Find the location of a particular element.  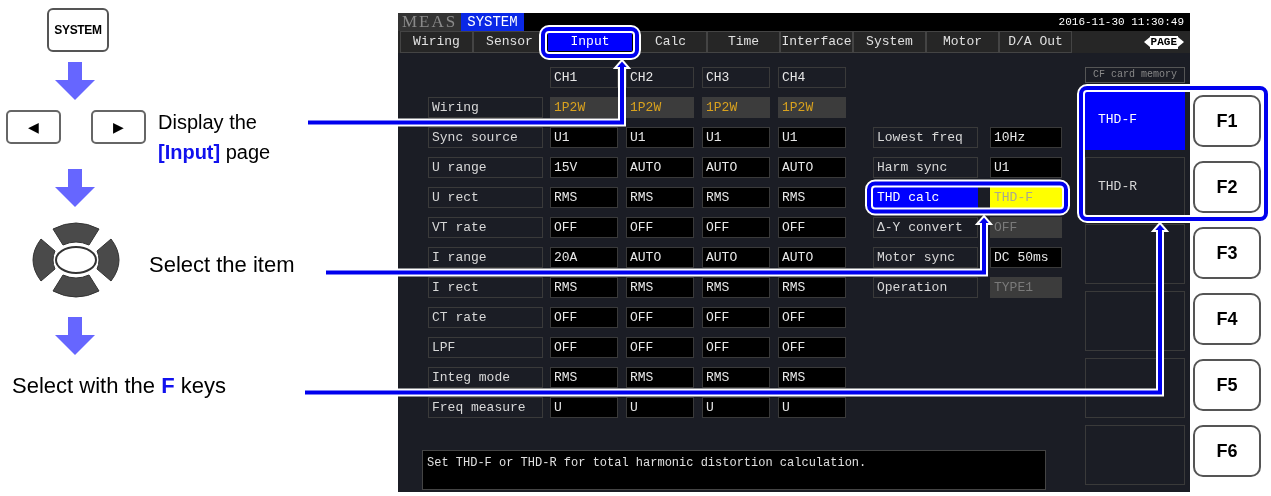

row-label: U rect is located at coordinates (485, 197).